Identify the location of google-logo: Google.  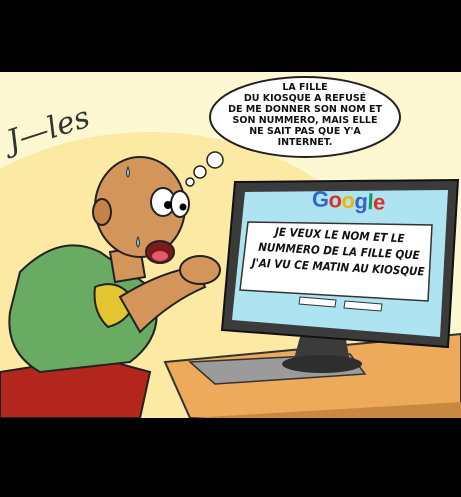
(348, 200).